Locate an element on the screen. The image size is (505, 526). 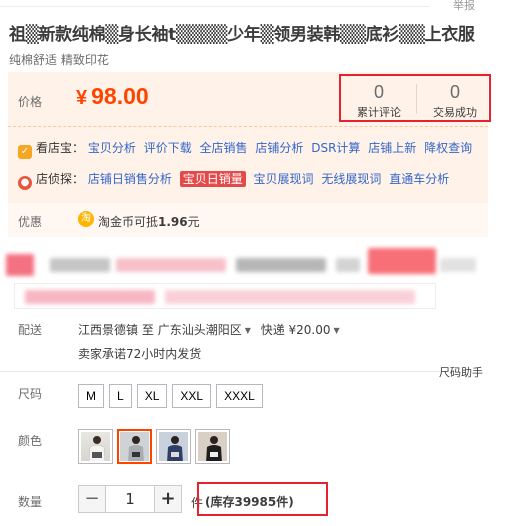
color-options is located at coordinates (156, 446).